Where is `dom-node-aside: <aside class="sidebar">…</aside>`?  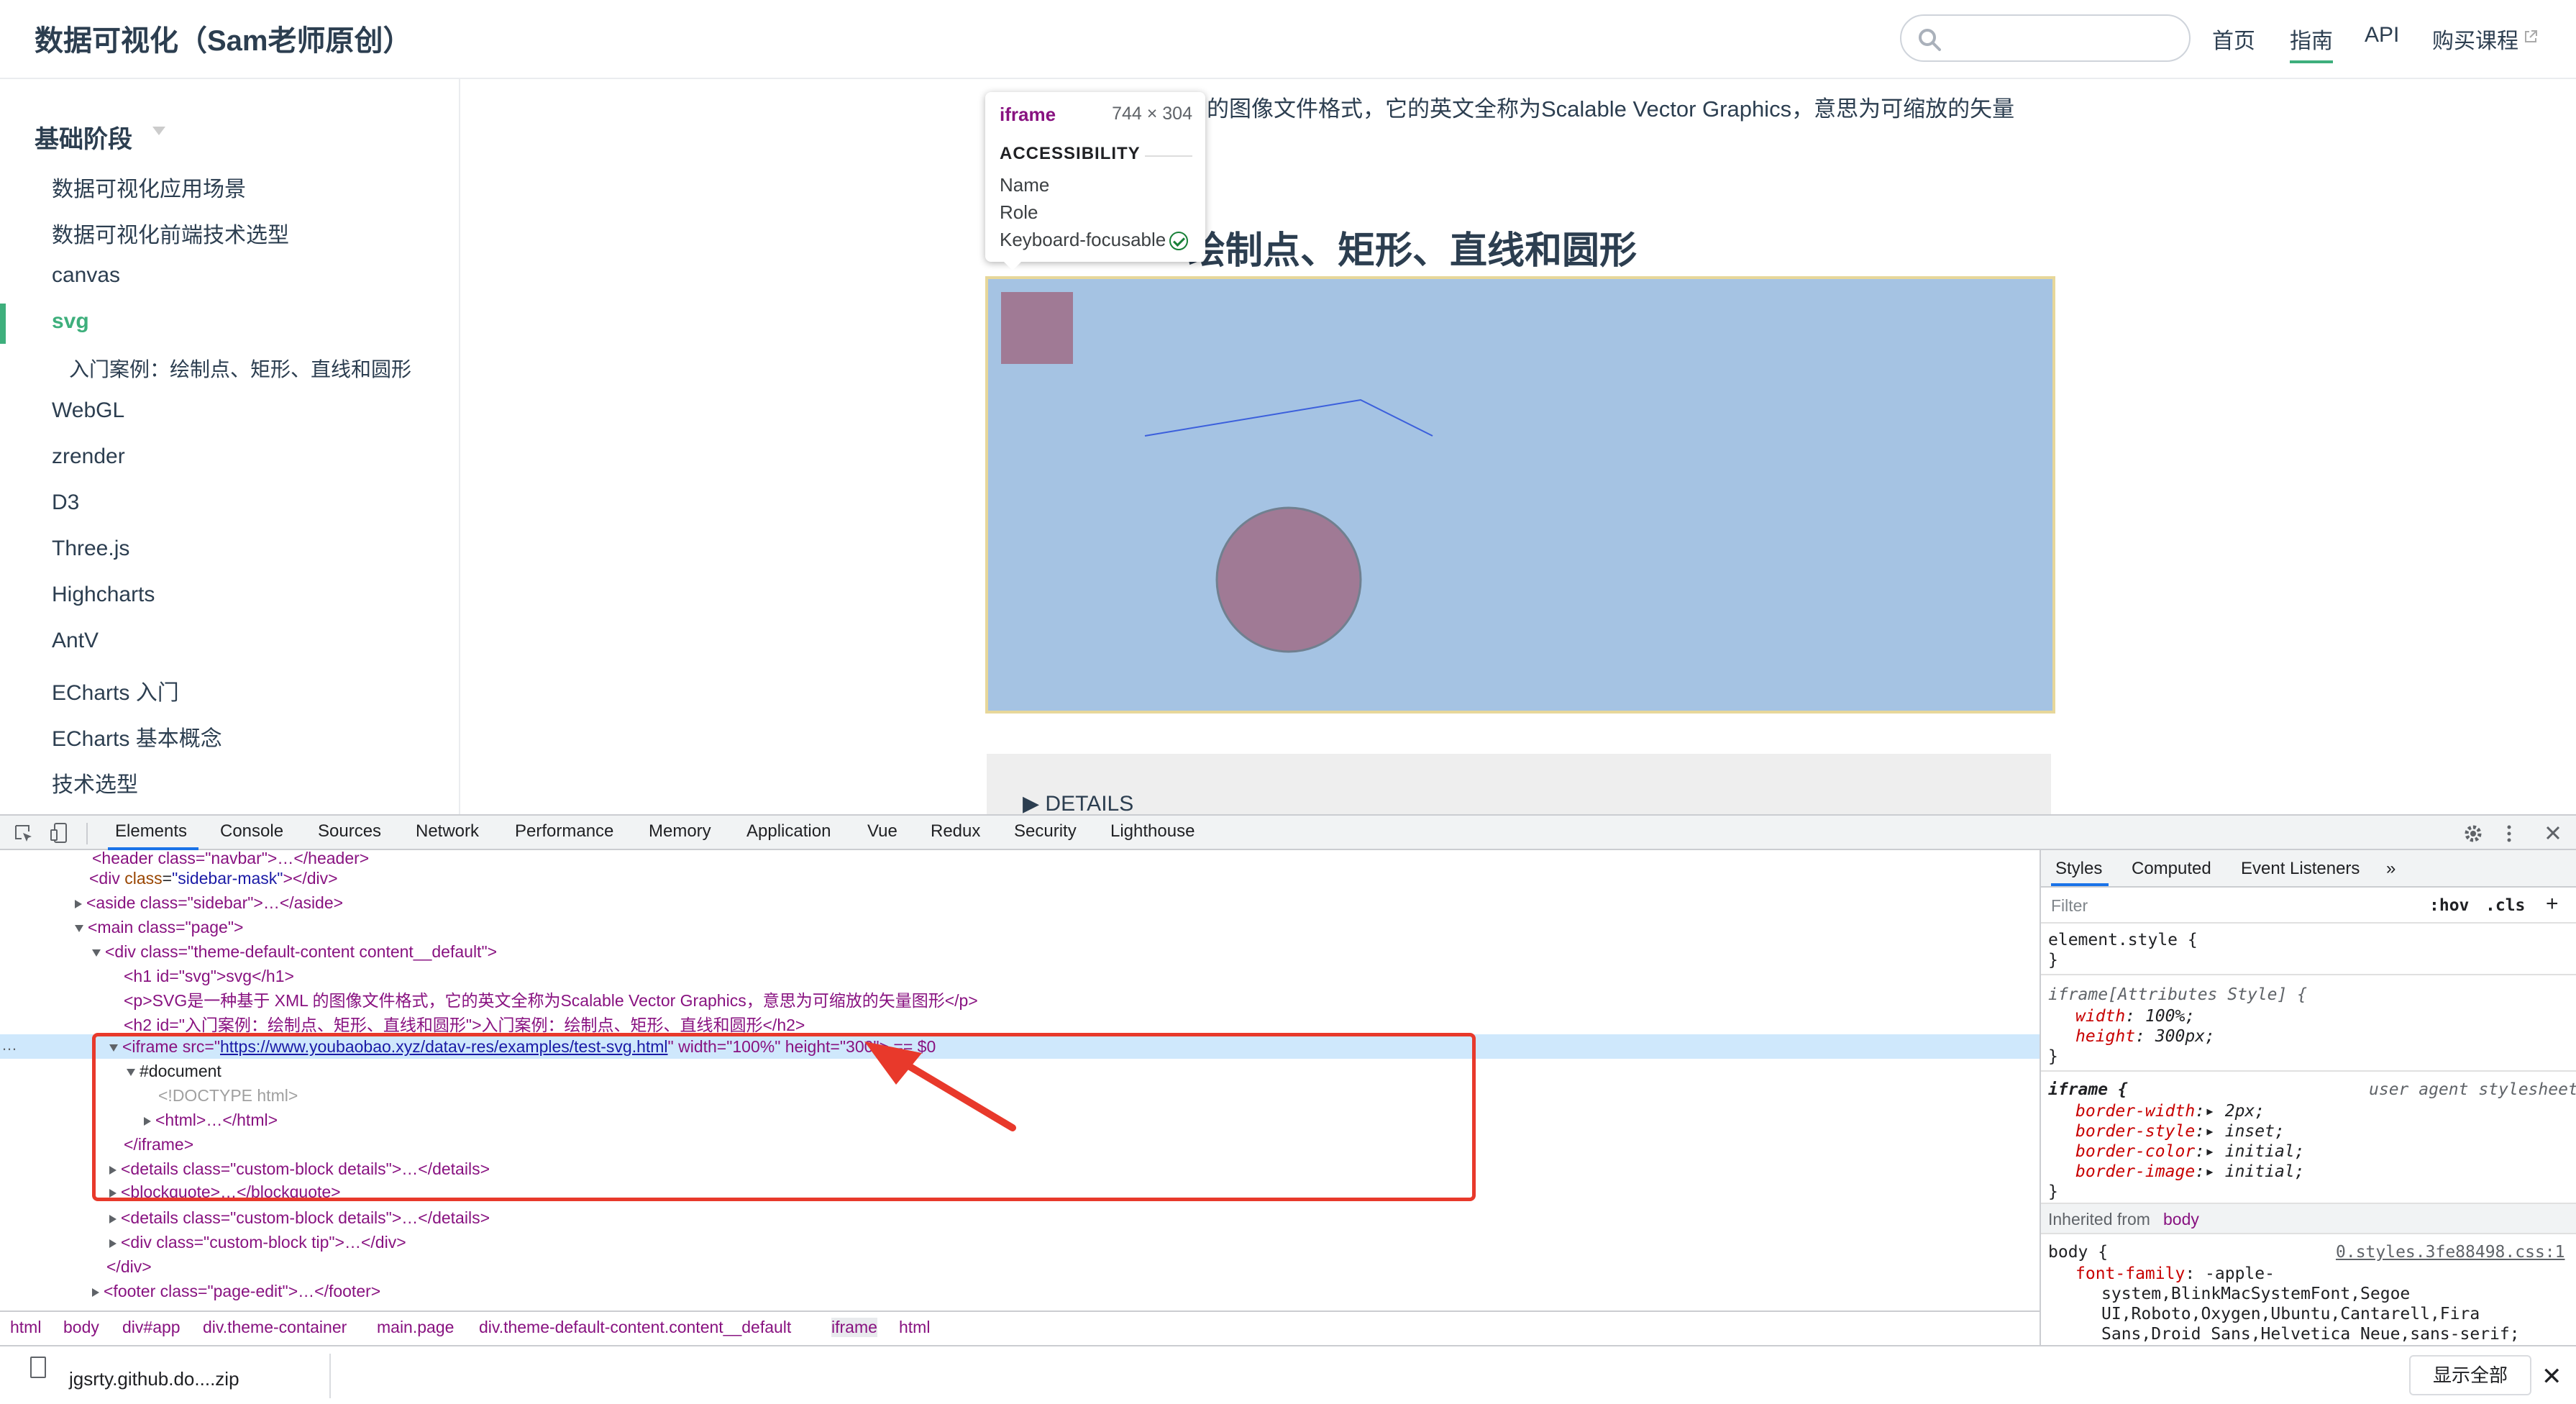
dom-node-aside: <aside class="sidebar">…</aside> is located at coordinates (209, 903).